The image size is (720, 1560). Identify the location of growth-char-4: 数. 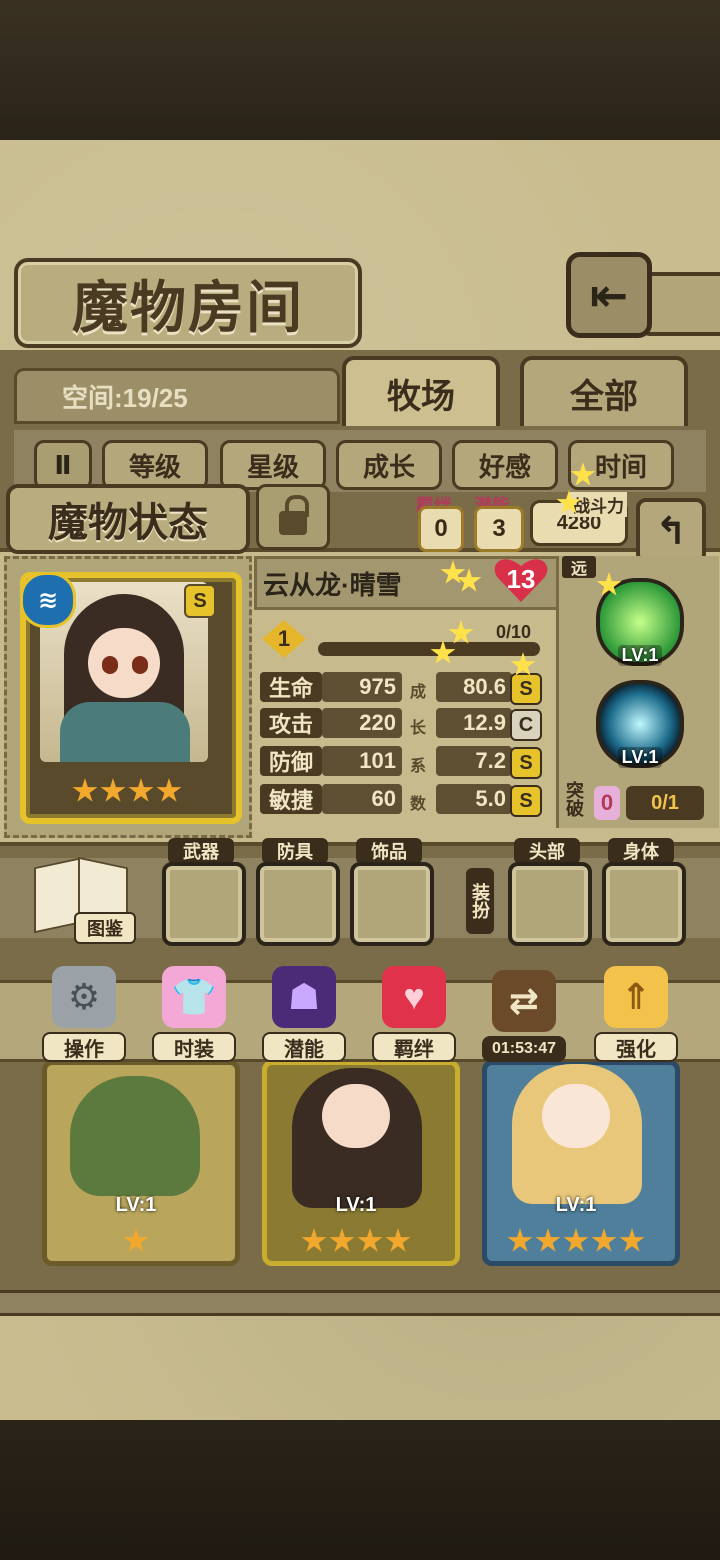
(418, 804).